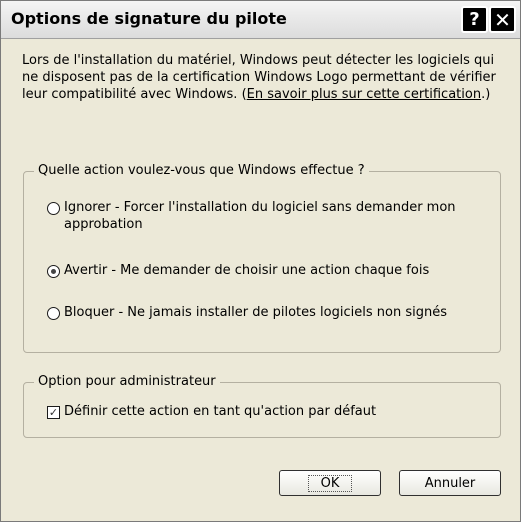 Image resolution: width=523 pixels, height=524 pixels. Describe the element at coordinates (53, 271) in the screenshot. I see `radio-avertir-circle` at that location.